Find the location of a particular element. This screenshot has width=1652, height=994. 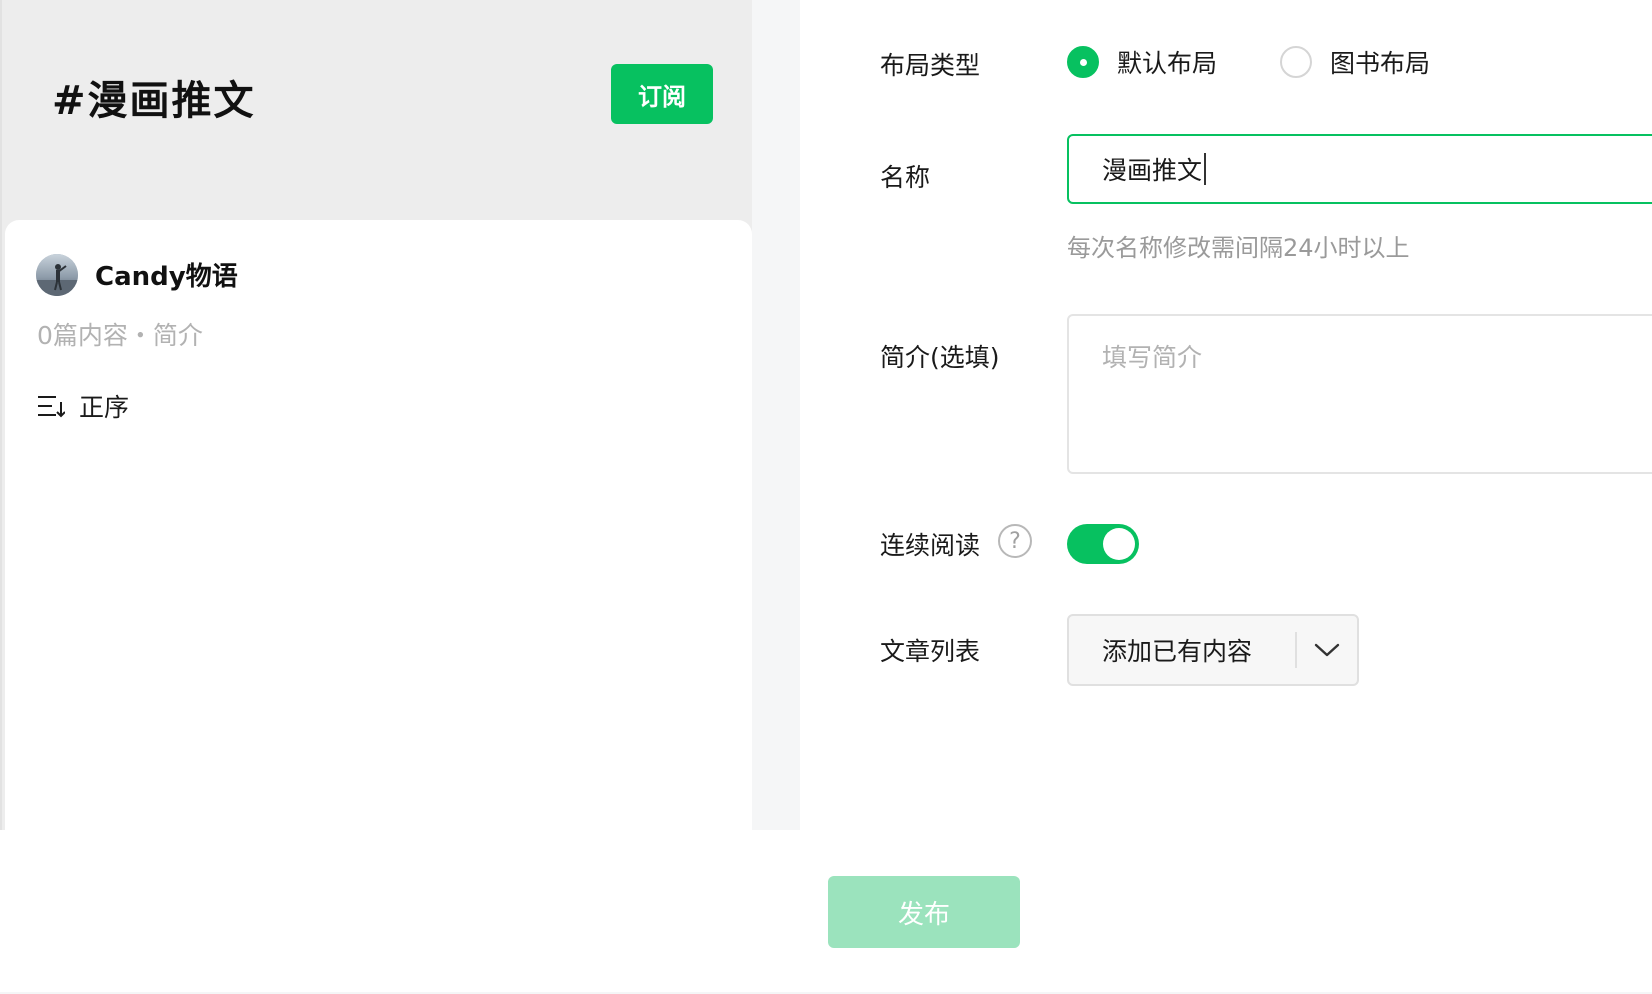

sort-lines-icon is located at coordinates (51, 406).